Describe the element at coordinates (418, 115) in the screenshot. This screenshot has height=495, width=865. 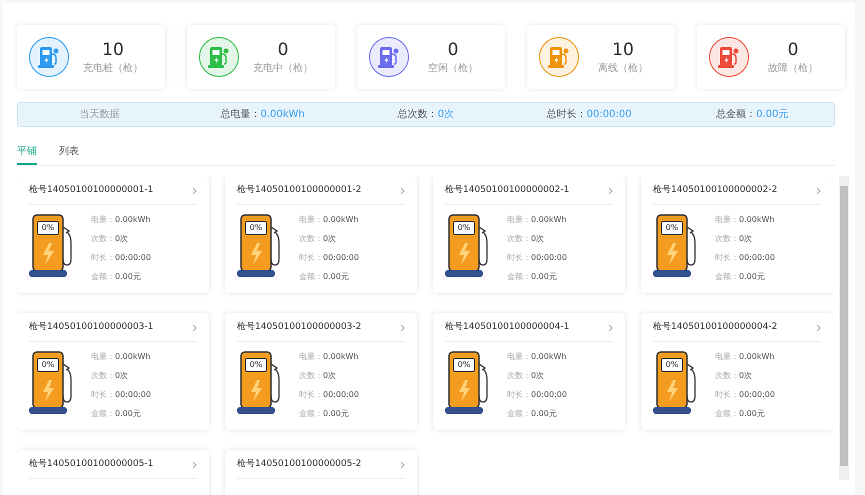
I see `summary-label: 总次数：` at that location.